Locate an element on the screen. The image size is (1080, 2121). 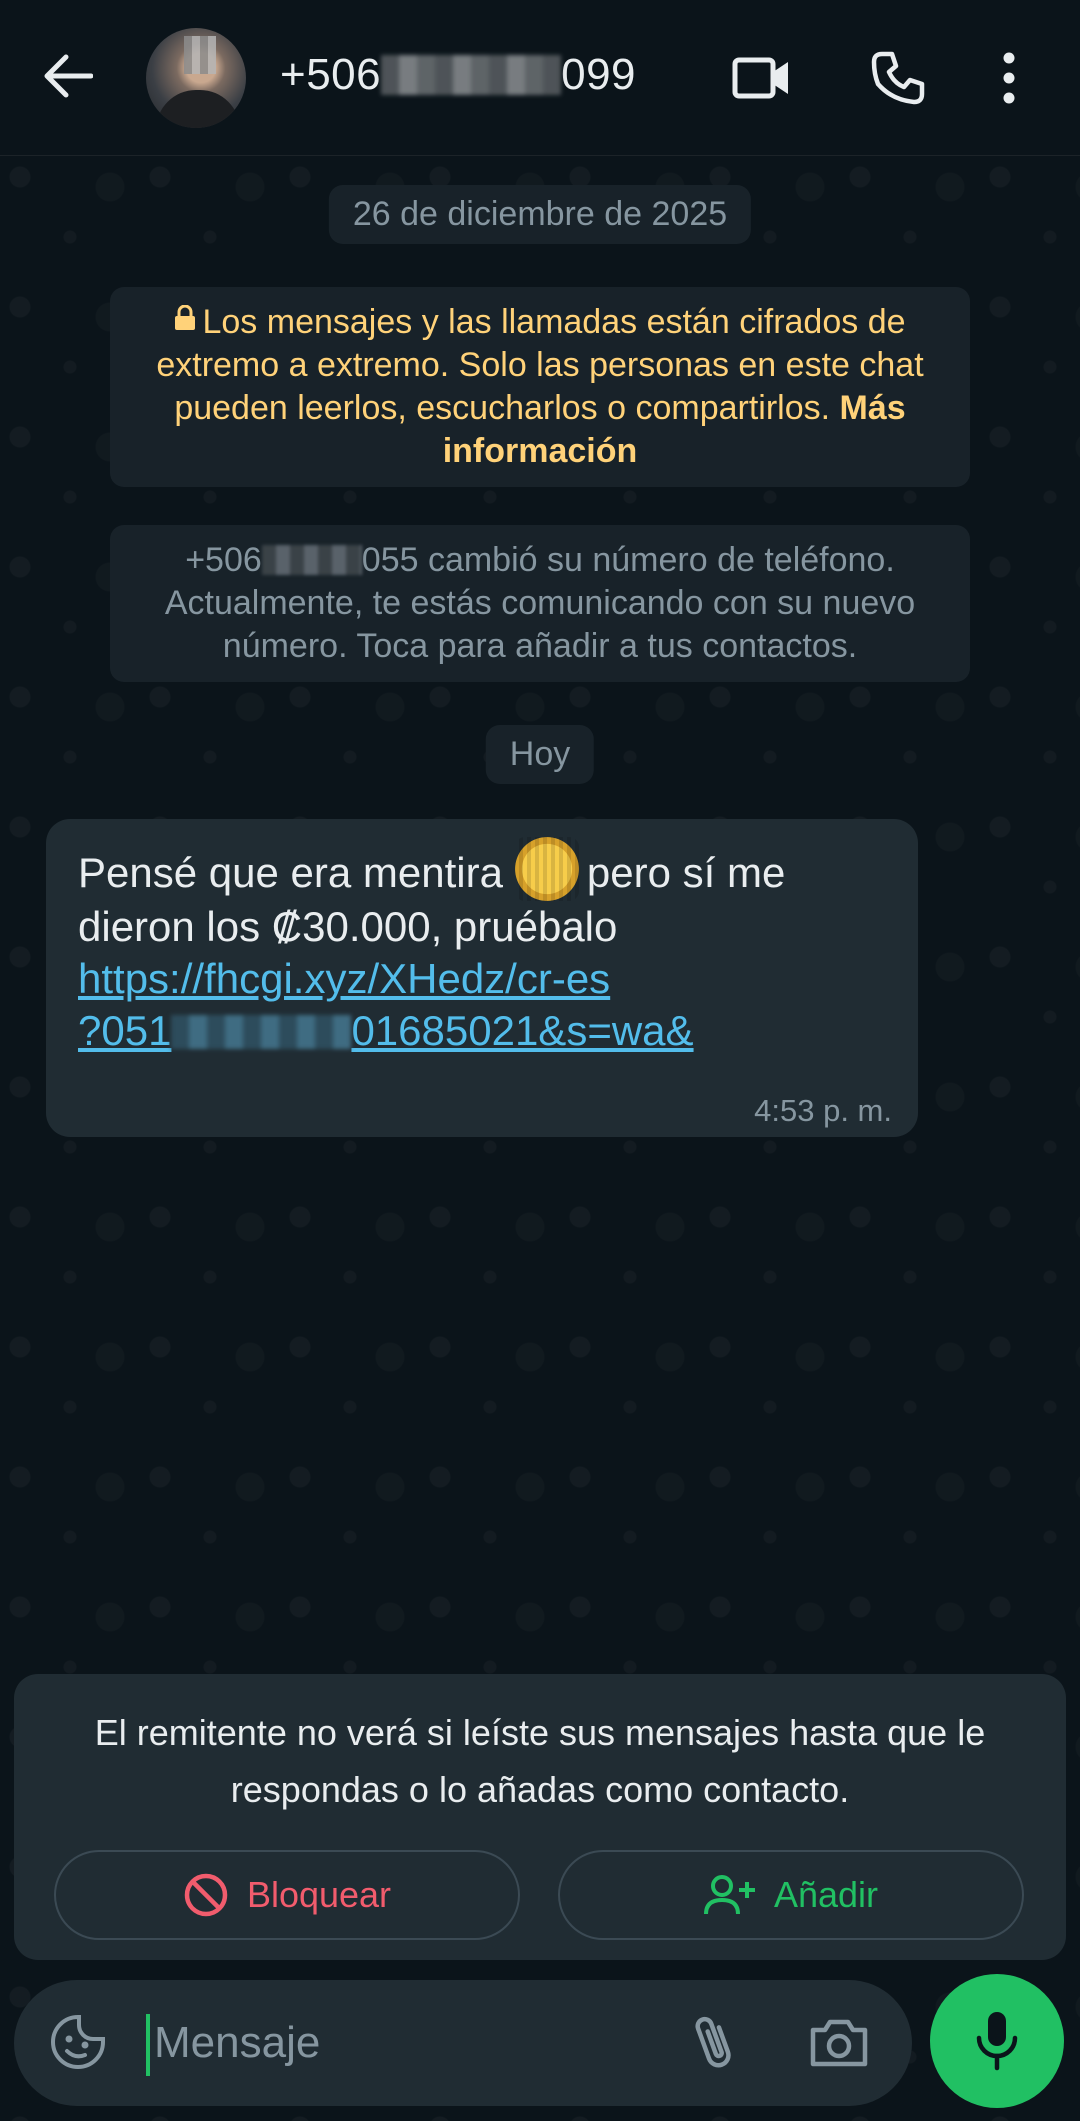
today-separator: Hoy is located at coordinates (540, 754).